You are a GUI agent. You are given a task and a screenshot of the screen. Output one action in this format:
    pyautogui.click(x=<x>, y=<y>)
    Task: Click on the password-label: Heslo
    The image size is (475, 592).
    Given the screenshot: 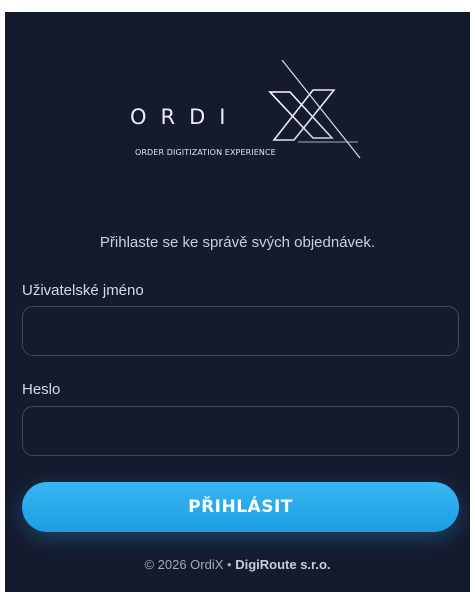 What is the action you would take?
    pyautogui.click(x=41, y=389)
    